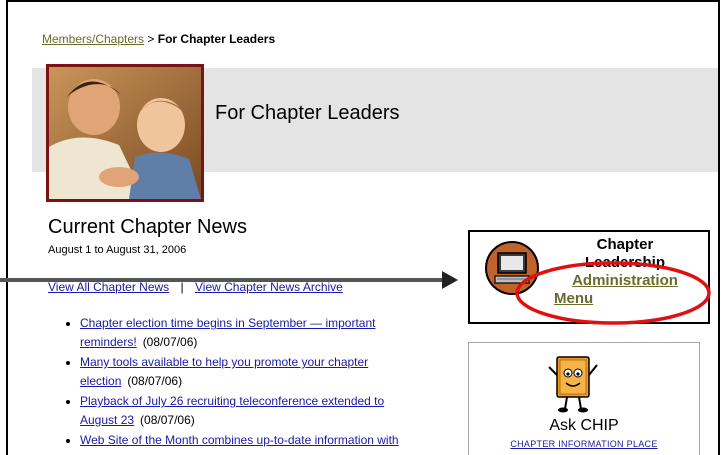 The image size is (726, 455). I want to click on news-date-range: August 1 to August 31, 2006, so click(117, 250).